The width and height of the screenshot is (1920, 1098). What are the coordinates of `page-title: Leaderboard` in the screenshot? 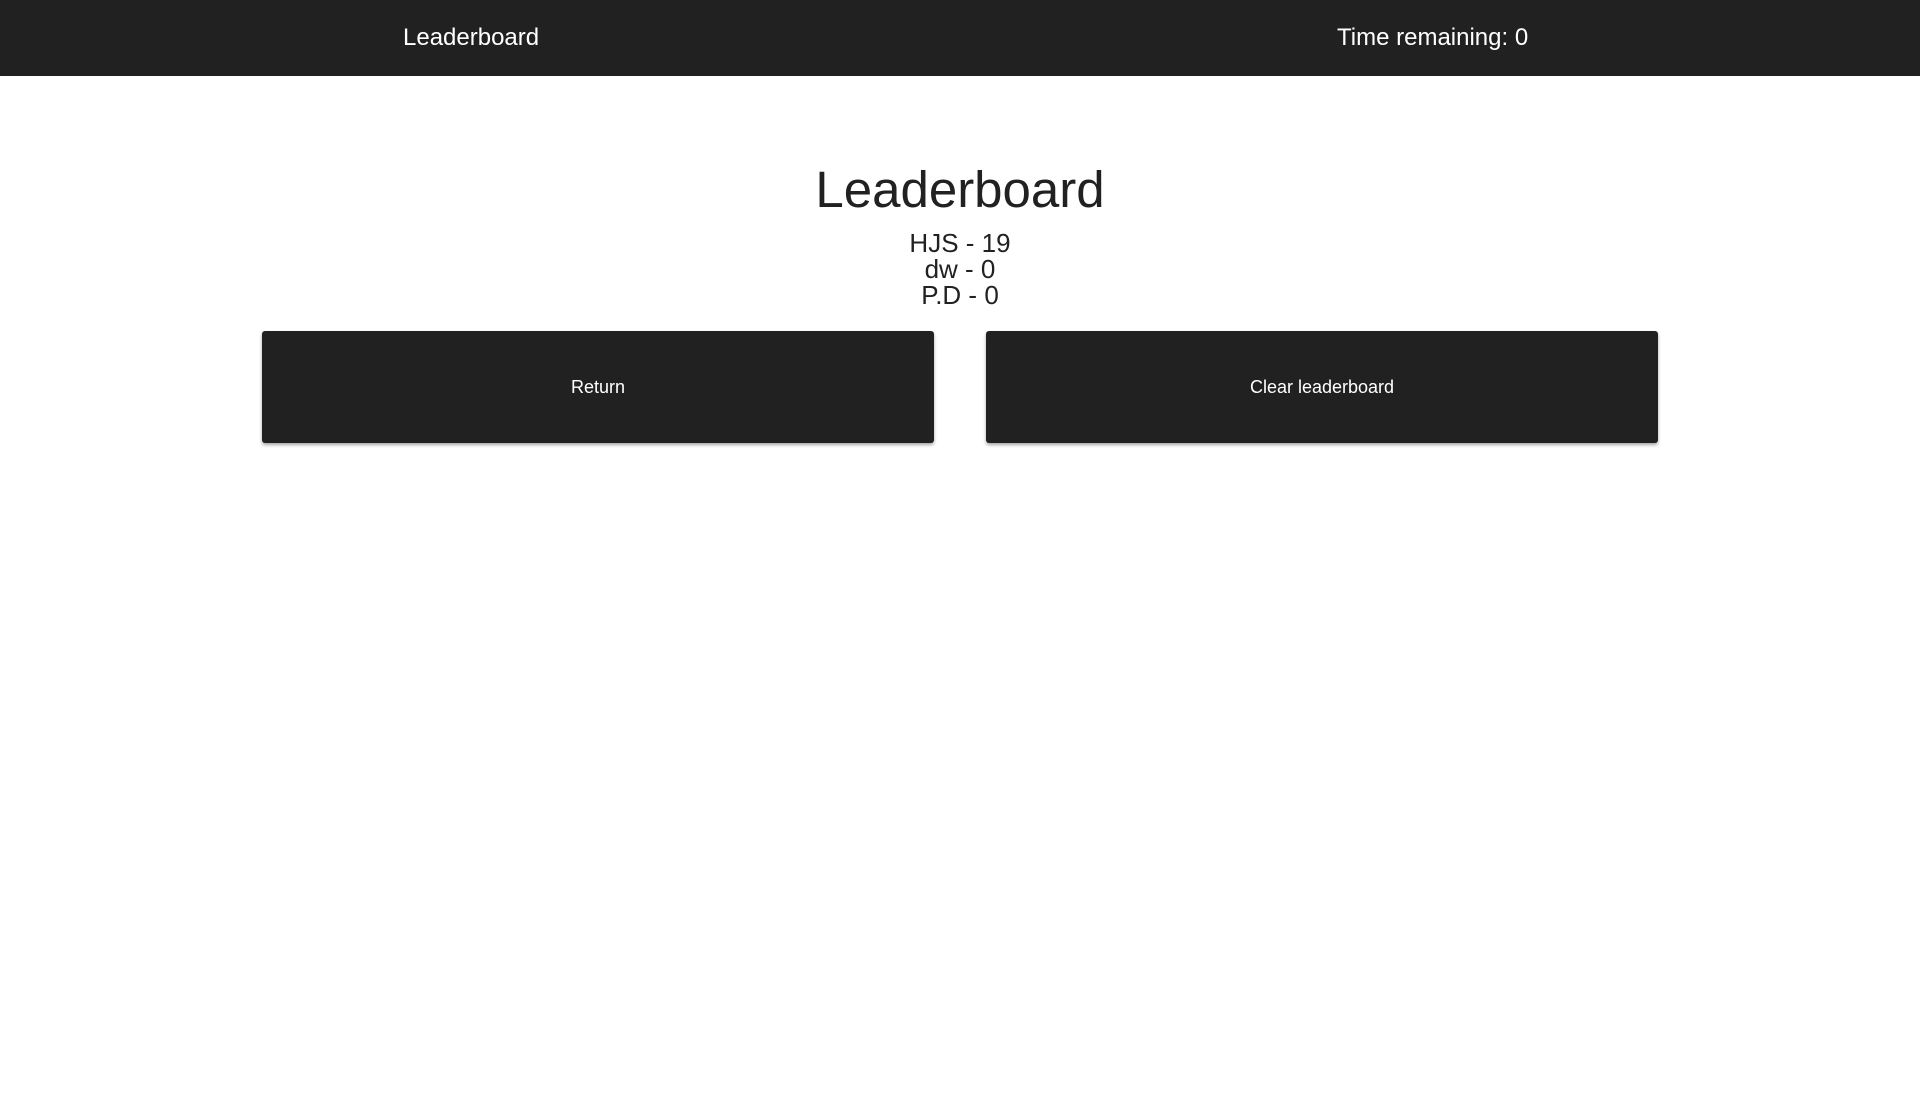 It's located at (960, 189).